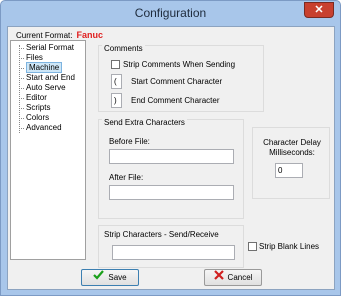 This screenshot has width=341, height=296. What do you see at coordinates (46, 48) in the screenshot?
I see `tree-item-serial-format: Serial Format` at bounding box center [46, 48].